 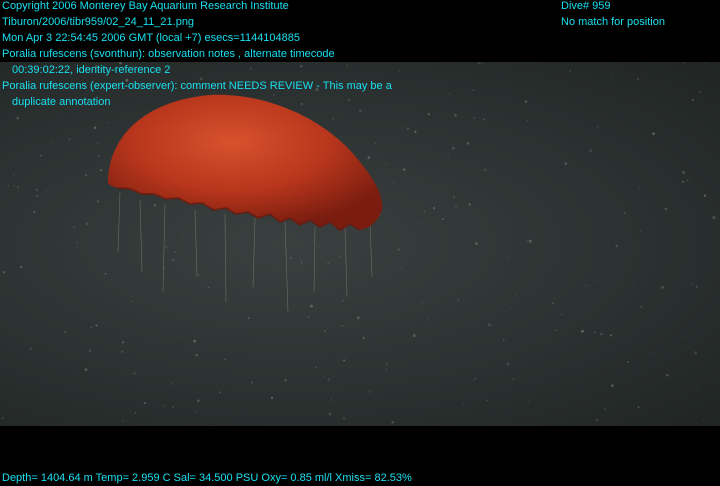 What do you see at coordinates (245, 162) in the screenshot?
I see `jellyfish-bell` at bounding box center [245, 162].